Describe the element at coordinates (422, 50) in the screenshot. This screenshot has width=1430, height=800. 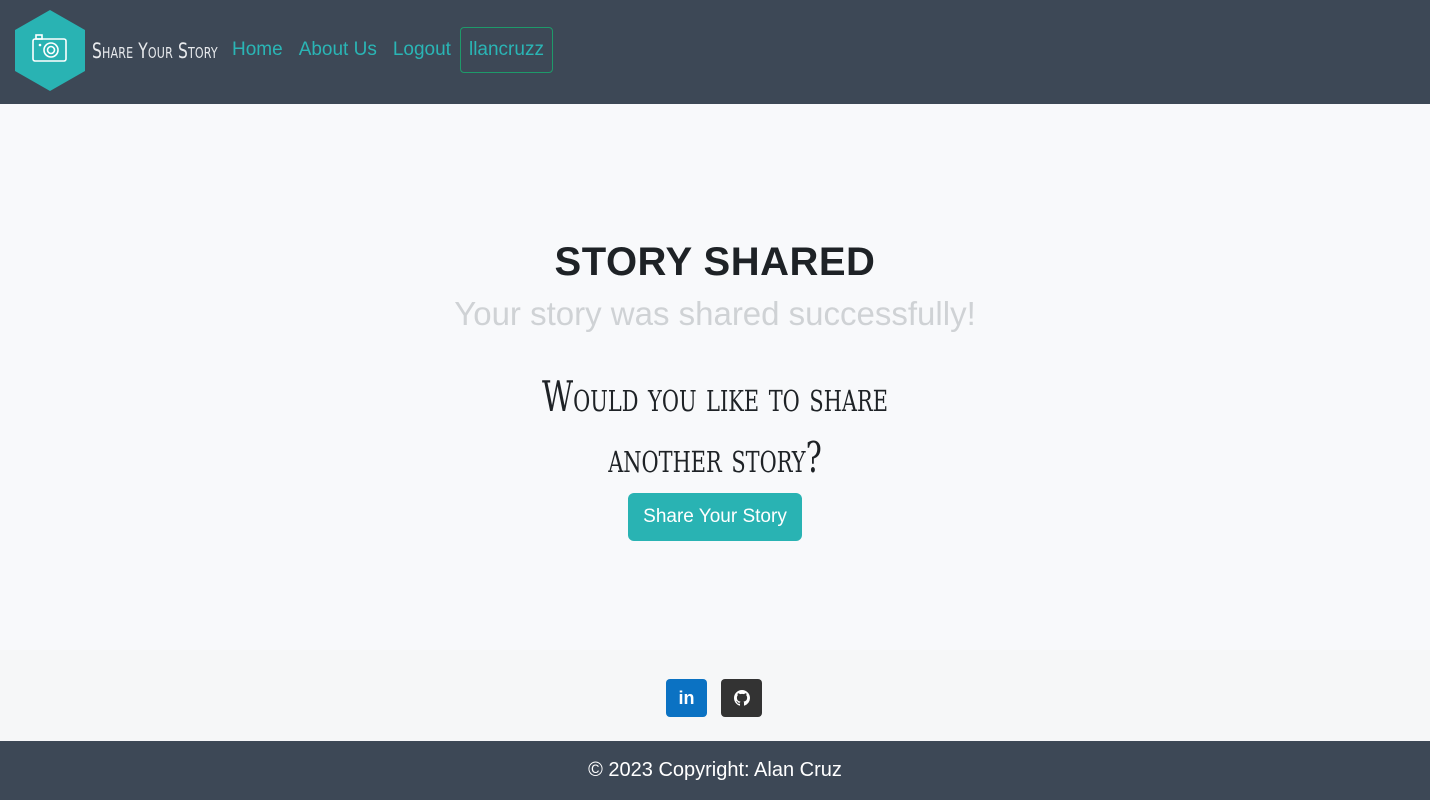
I see `nav-logout-link: Logout` at that location.